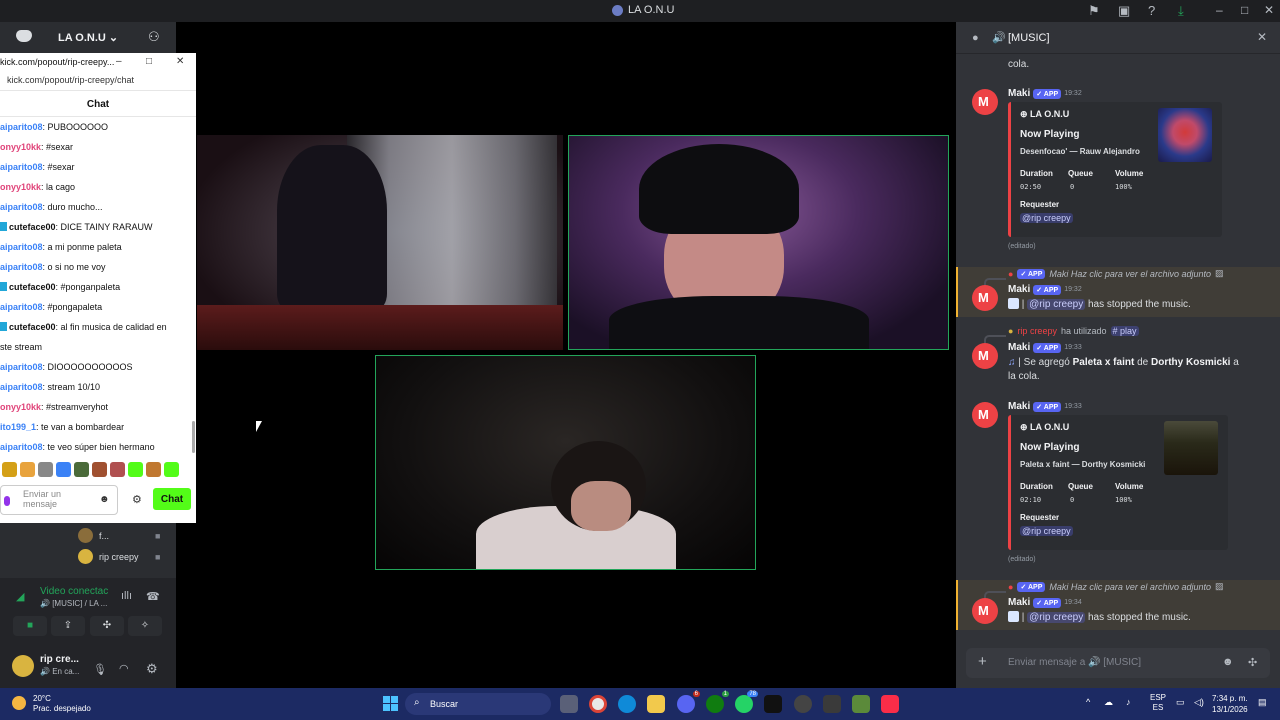 The width and height of the screenshot is (1280, 720). What do you see at coordinates (1124, 11) in the screenshot?
I see `screen-icon: ▣` at bounding box center [1124, 11].